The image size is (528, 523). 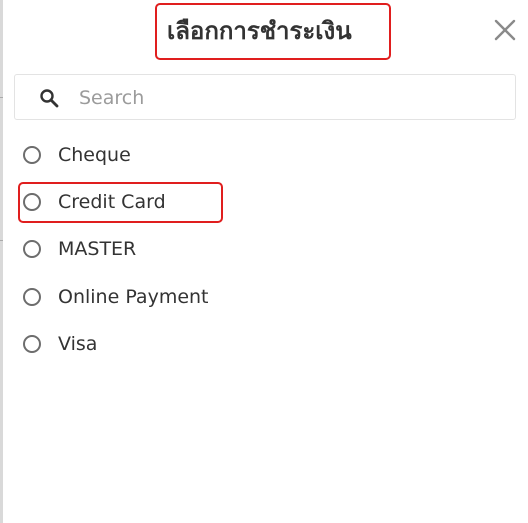 I want to click on payment-option-online-payment: Online Payment, so click(x=173, y=297).